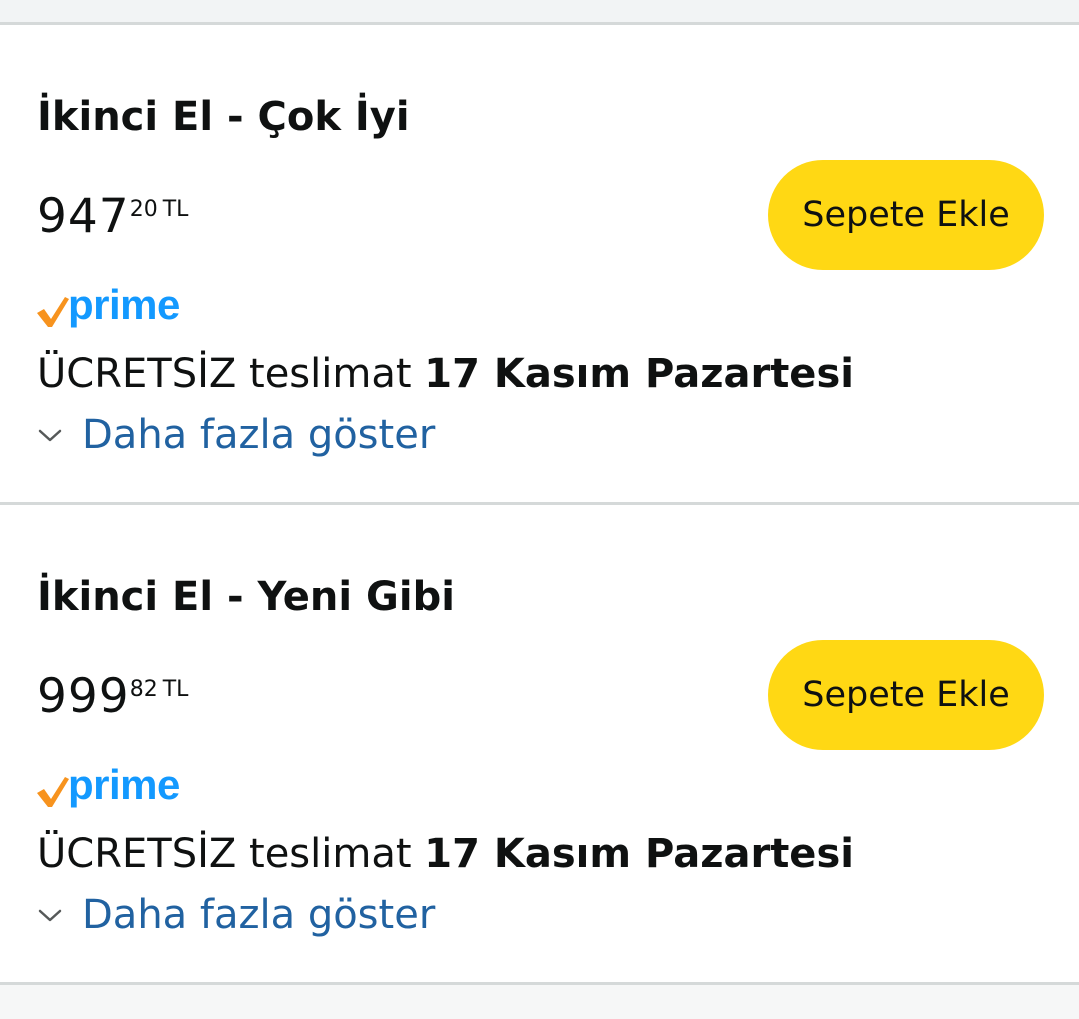  Describe the element at coordinates (143, 209) in the screenshot. I see `price-fraction: 20` at that location.